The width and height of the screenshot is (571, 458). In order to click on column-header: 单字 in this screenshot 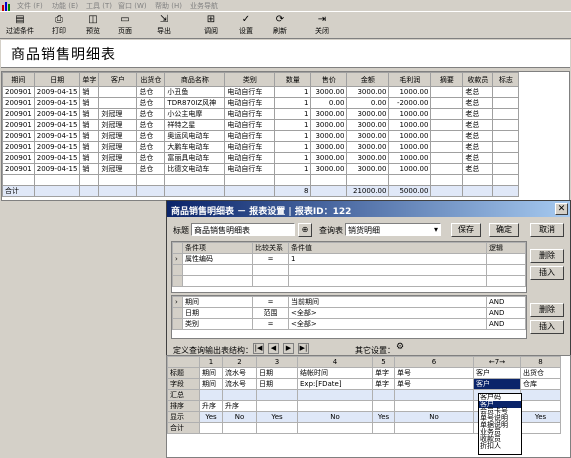, I will do `click(89, 79)`.